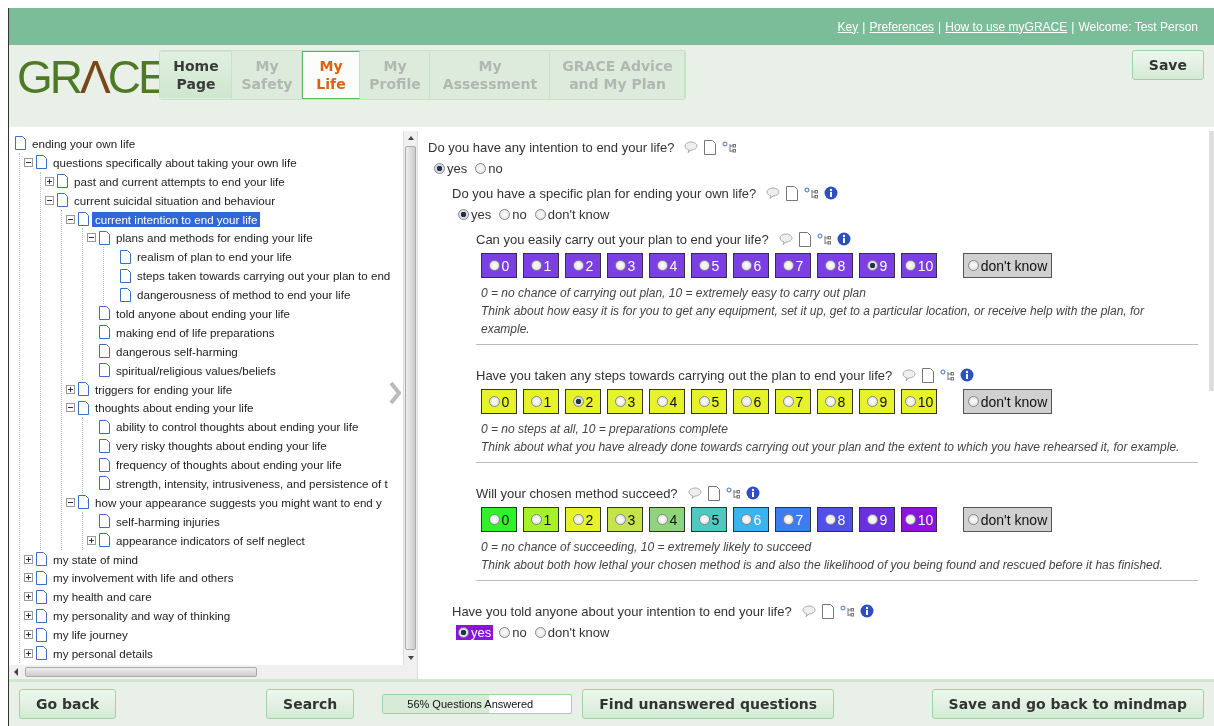  What do you see at coordinates (143, 578) in the screenshot?
I see `tree-item: my involvement with life and others` at bounding box center [143, 578].